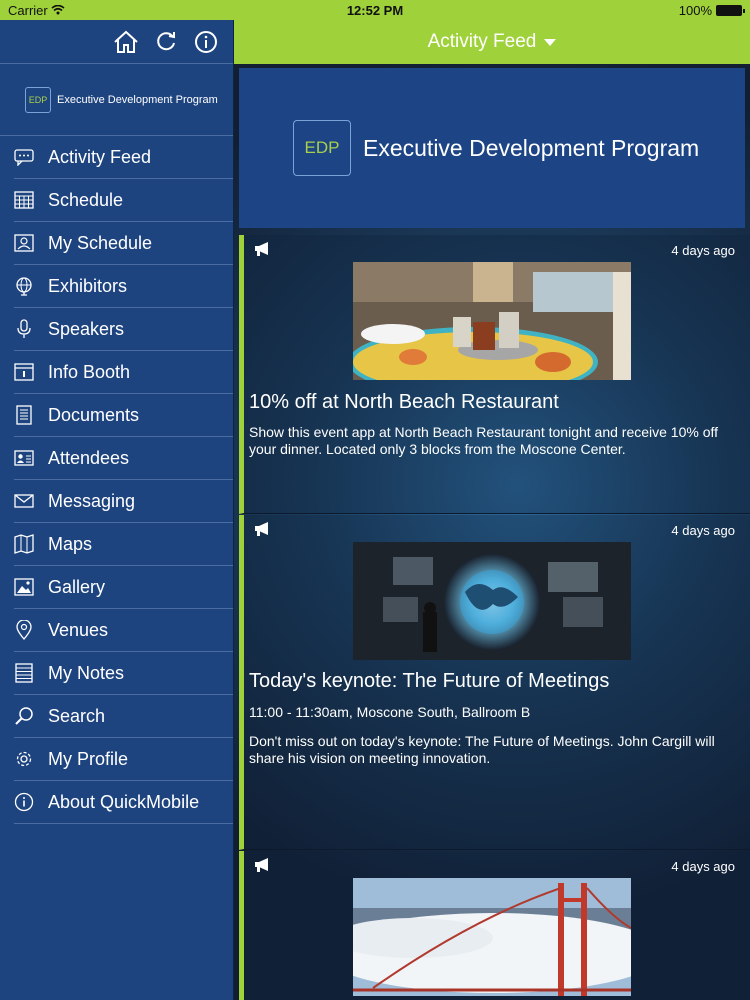 The height and width of the screenshot is (1000, 750). I want to click on globe-icon, so click(24, 286).